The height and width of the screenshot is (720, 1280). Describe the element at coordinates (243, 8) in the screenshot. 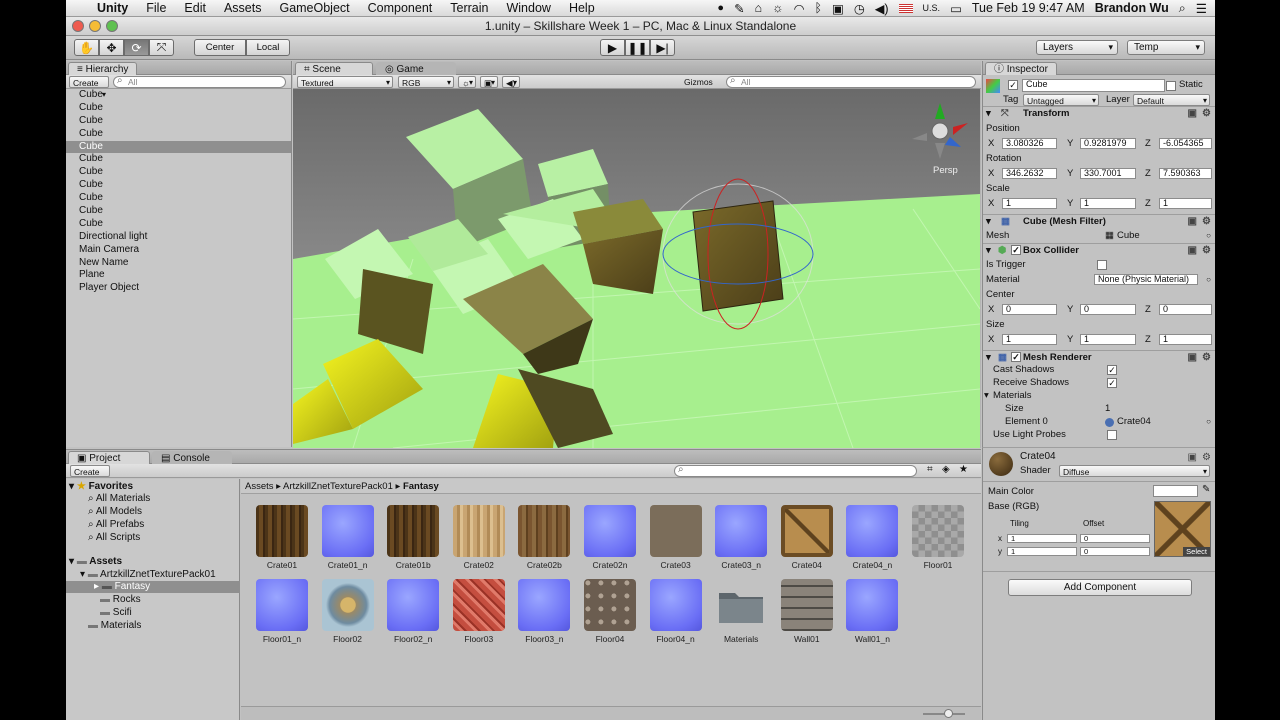

I see `menu-assets: Assets` at that location.